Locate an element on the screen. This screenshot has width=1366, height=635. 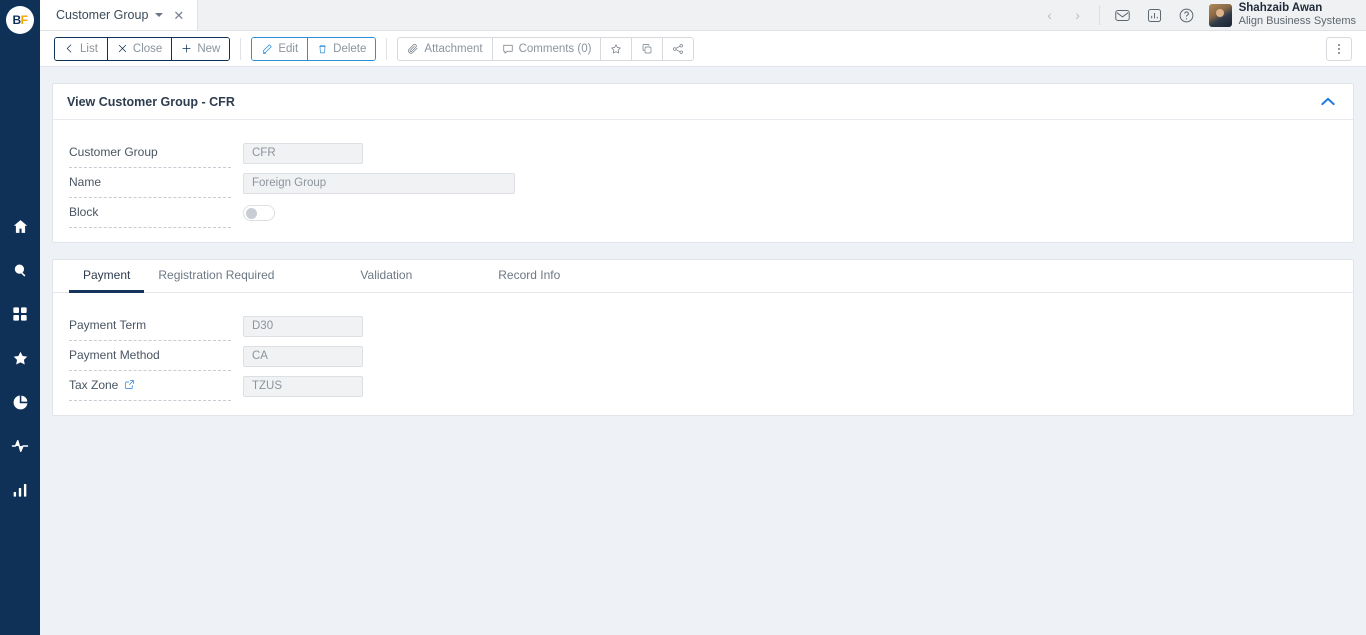
comments-button: Comments (0) is located at coordinates (546, 48).